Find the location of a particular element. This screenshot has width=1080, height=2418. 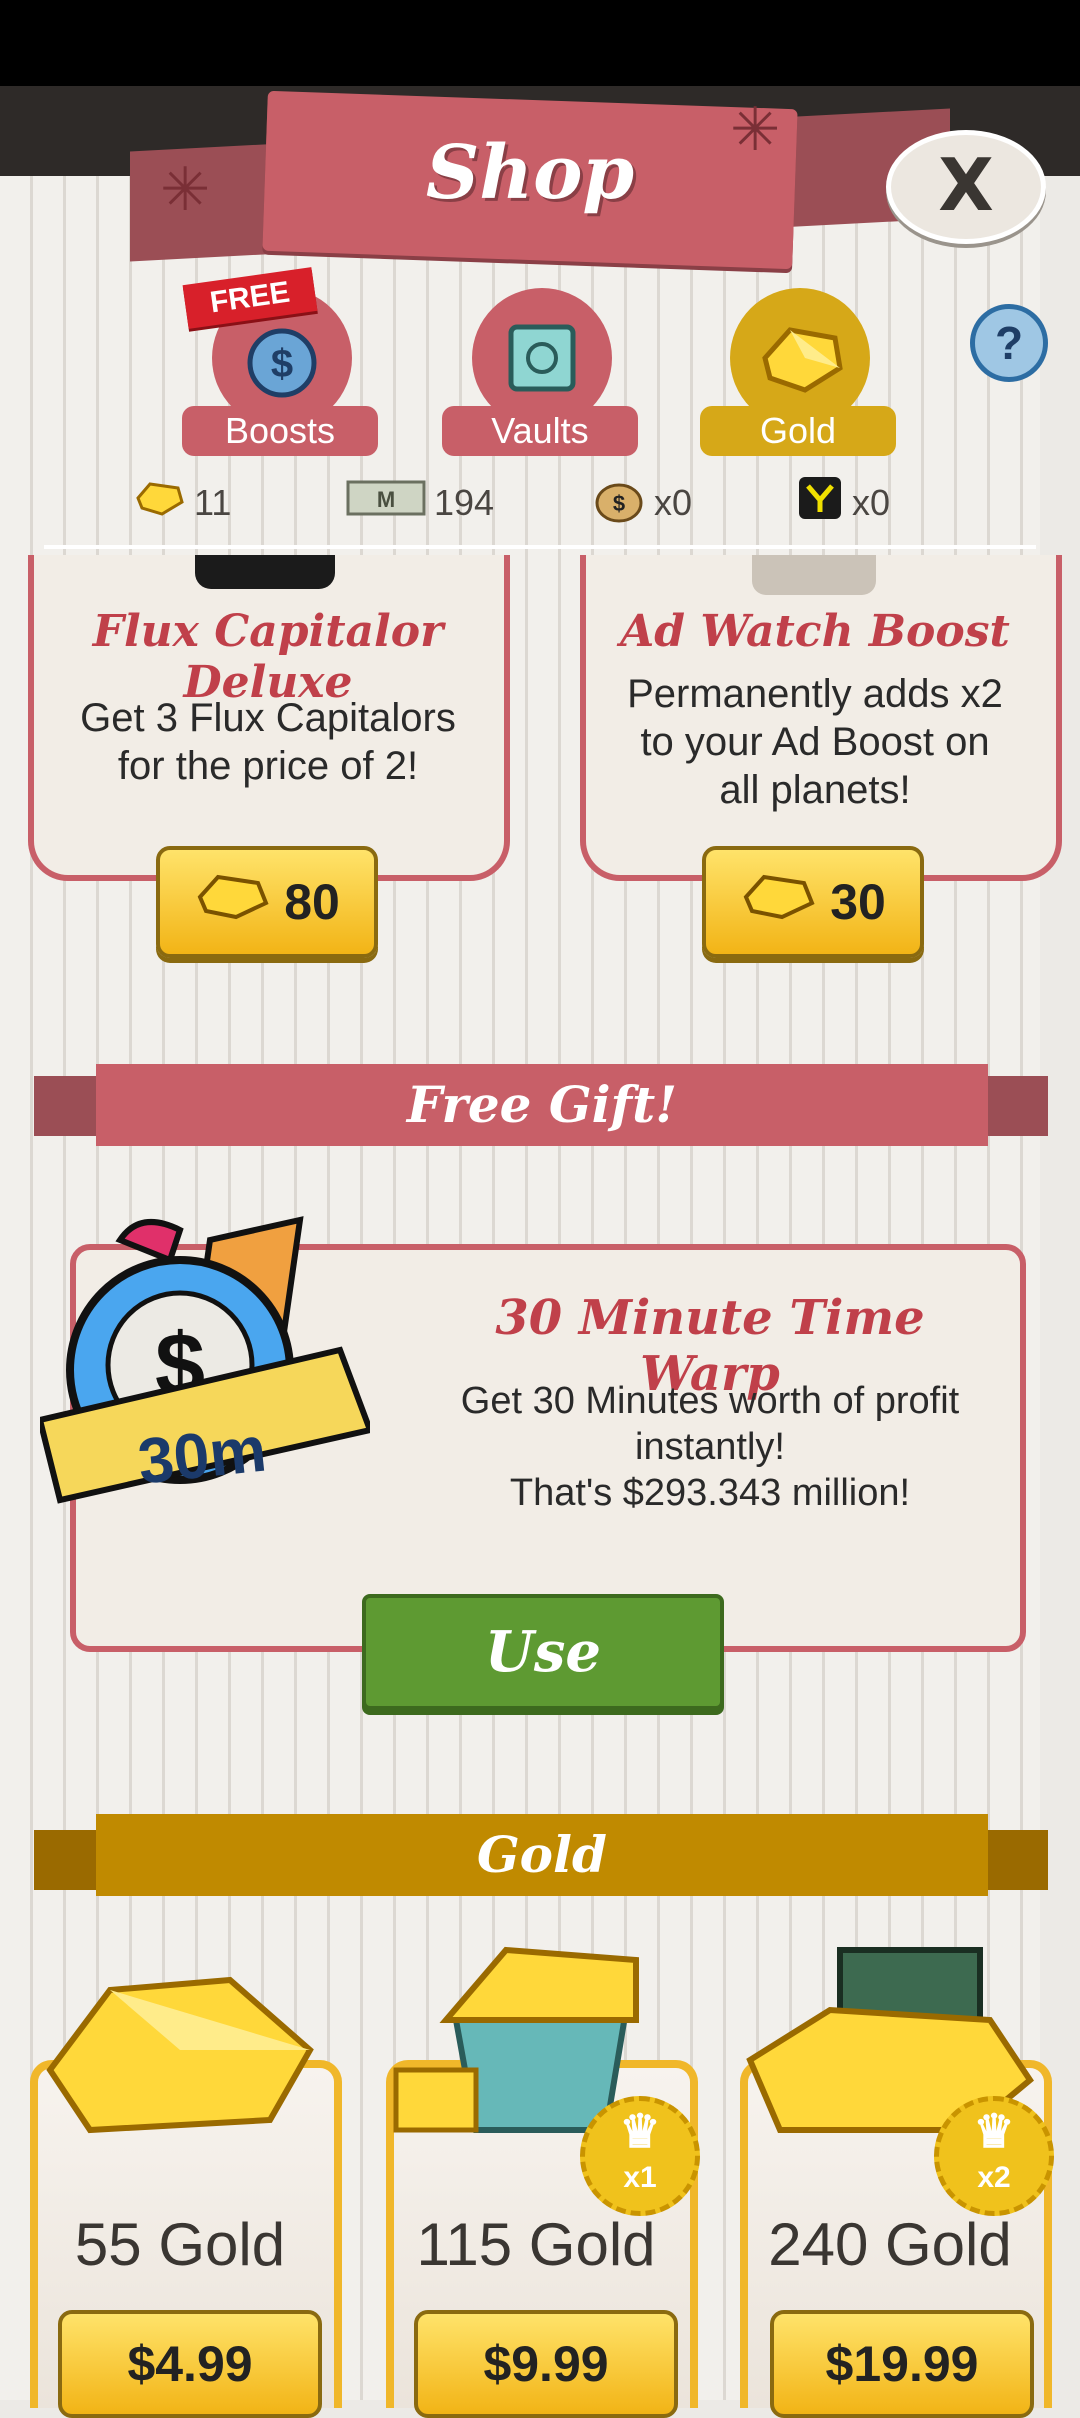

badge-multiplier: x2 is located at coordinates (994, 2177).